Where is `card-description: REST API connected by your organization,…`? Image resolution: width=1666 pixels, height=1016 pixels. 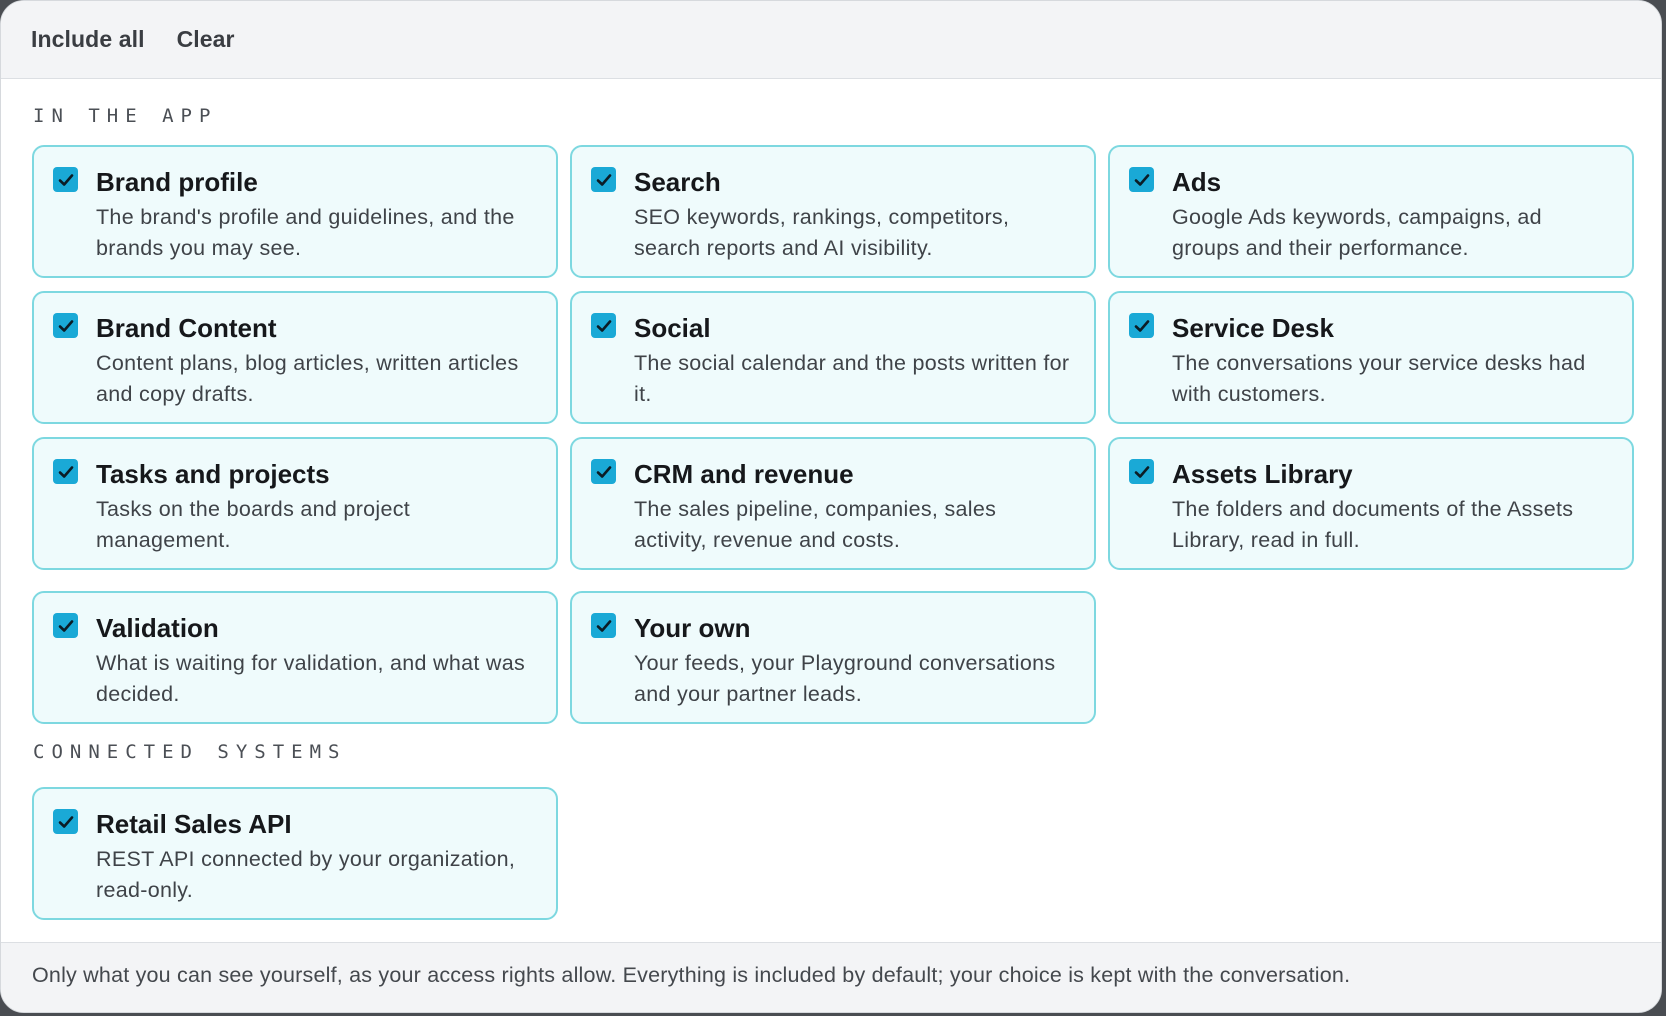
card-description: REST API connected by your organization,… is located at coordinates (306, 874).